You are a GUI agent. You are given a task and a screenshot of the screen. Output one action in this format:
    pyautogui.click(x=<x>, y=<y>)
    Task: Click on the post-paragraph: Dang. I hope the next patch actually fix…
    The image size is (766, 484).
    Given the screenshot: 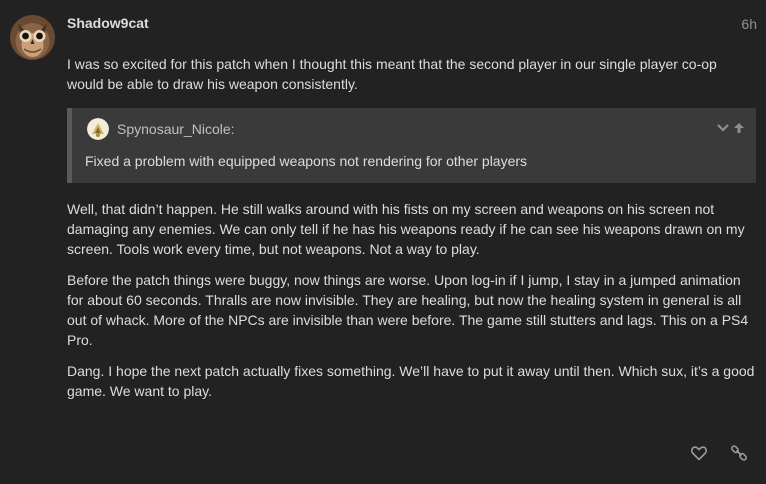 What is the action you would take?
    pyautogui.click(x=411, y=381)
    